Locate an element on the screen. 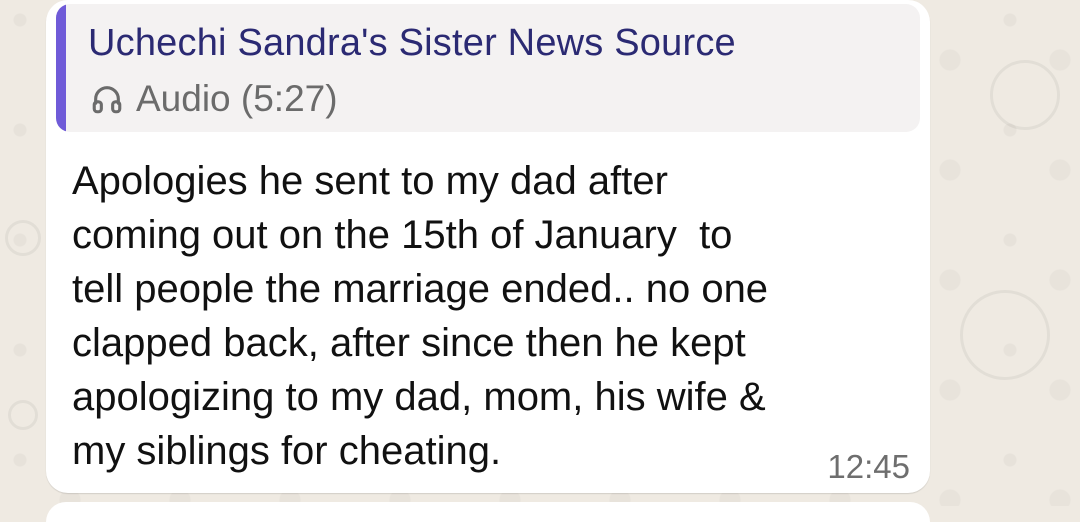 The width and height of the screenshot is (1080, 522). next-message-bubble-edge is located at coordinates (488, 512).